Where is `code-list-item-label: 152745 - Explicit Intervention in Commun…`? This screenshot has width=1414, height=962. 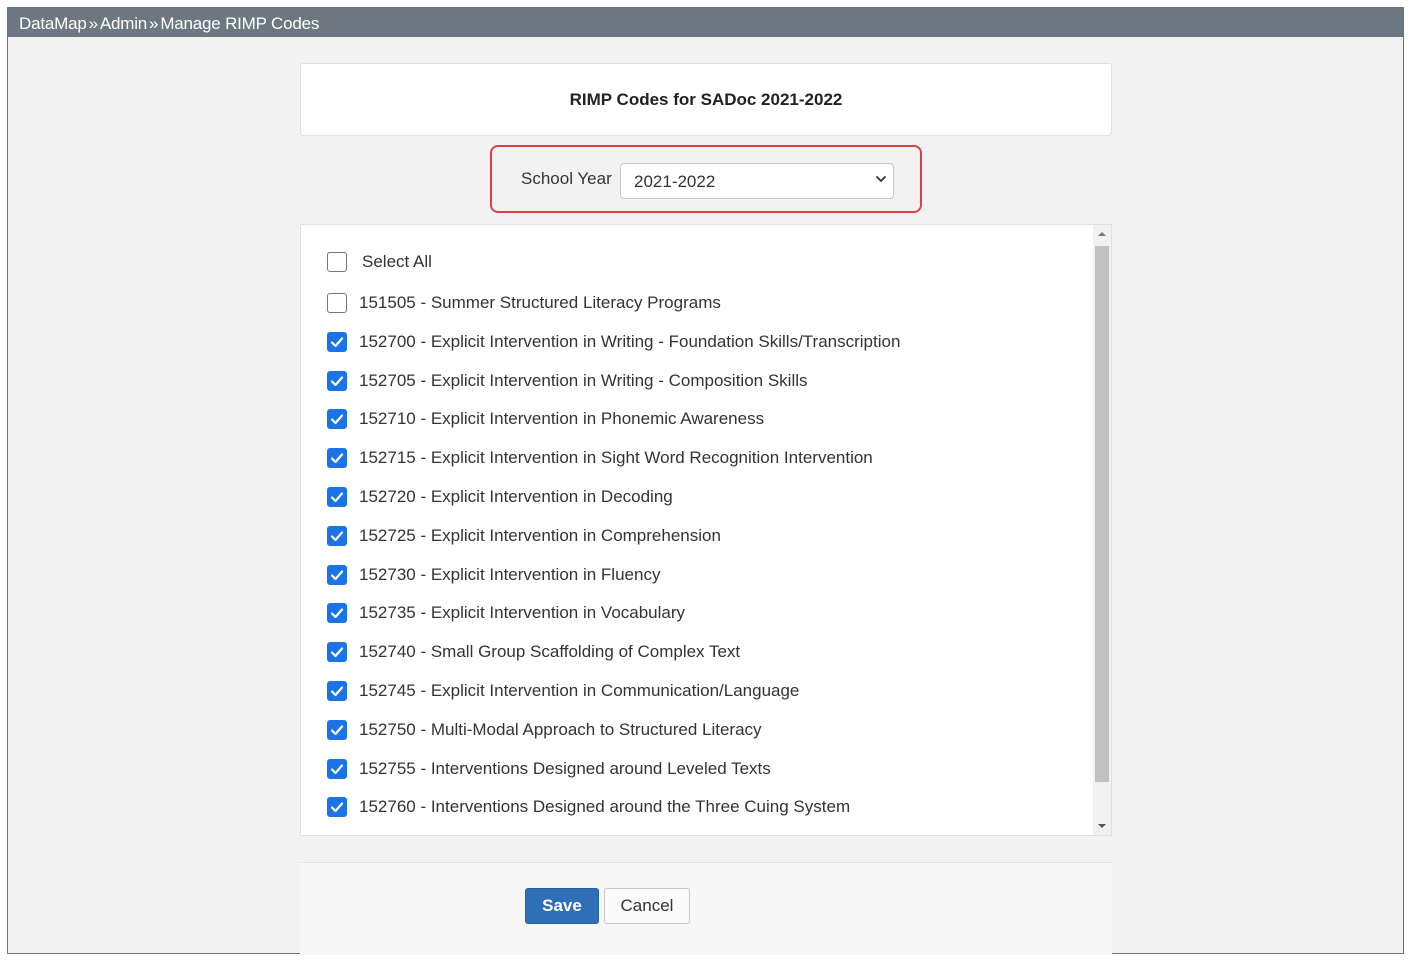 code-list-item-label: 152745 - Explicit Intervention in Commun… is located at coordinates (579, 690).